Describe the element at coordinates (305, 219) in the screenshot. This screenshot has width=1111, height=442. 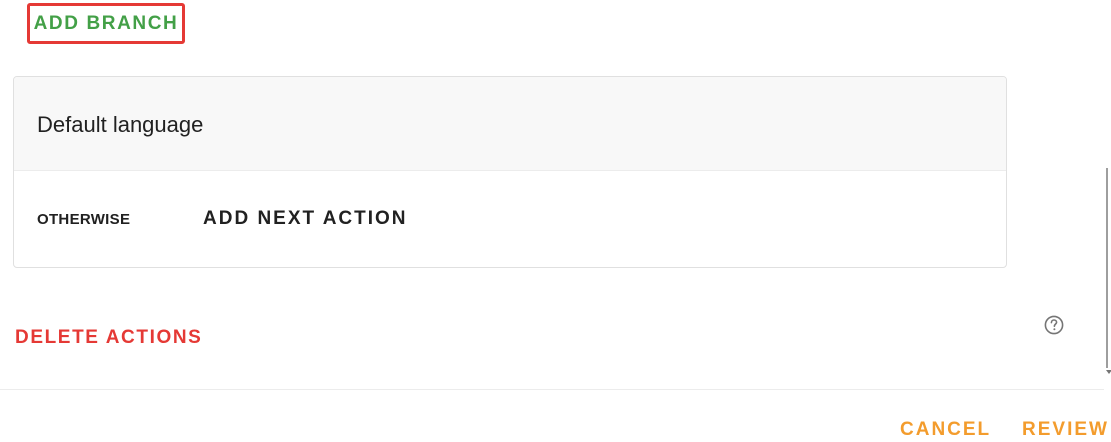
I see `add-next-action-button: ADD NEXT ACTION` at that location.